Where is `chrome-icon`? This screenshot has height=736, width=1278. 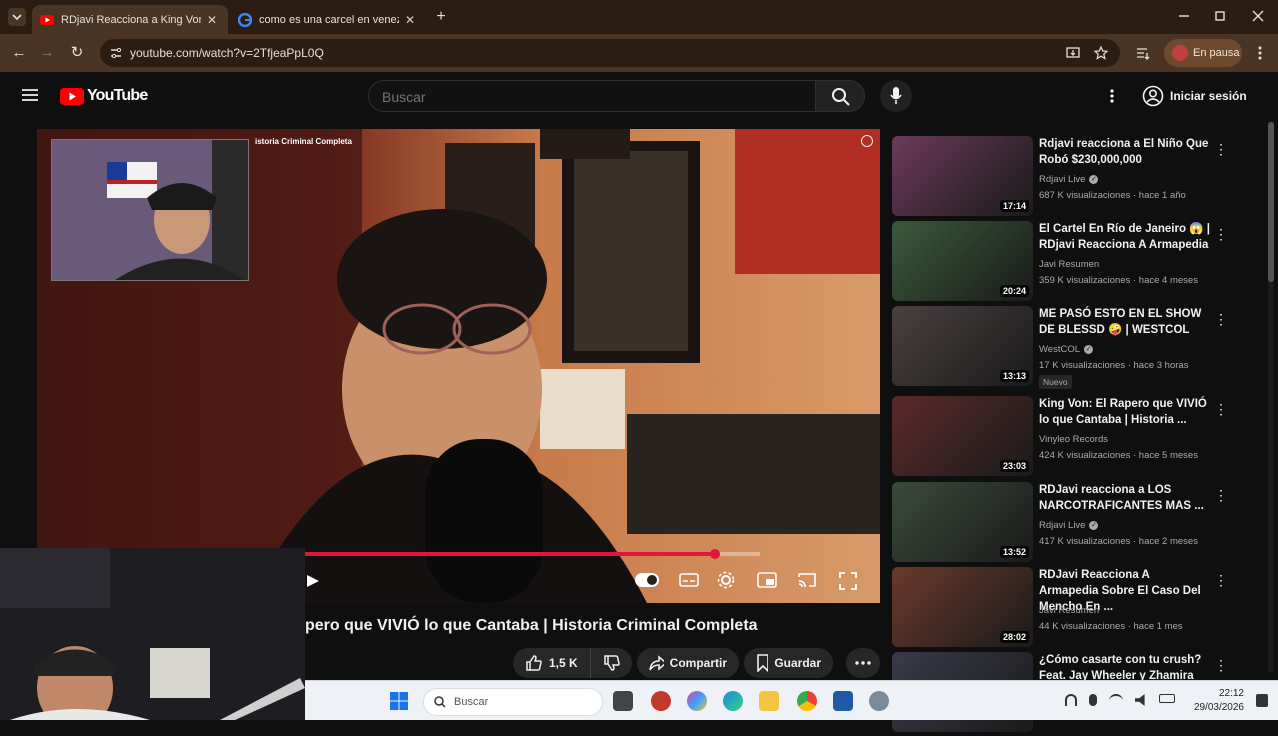
chrome-icon is located at coordinates (807, 701).